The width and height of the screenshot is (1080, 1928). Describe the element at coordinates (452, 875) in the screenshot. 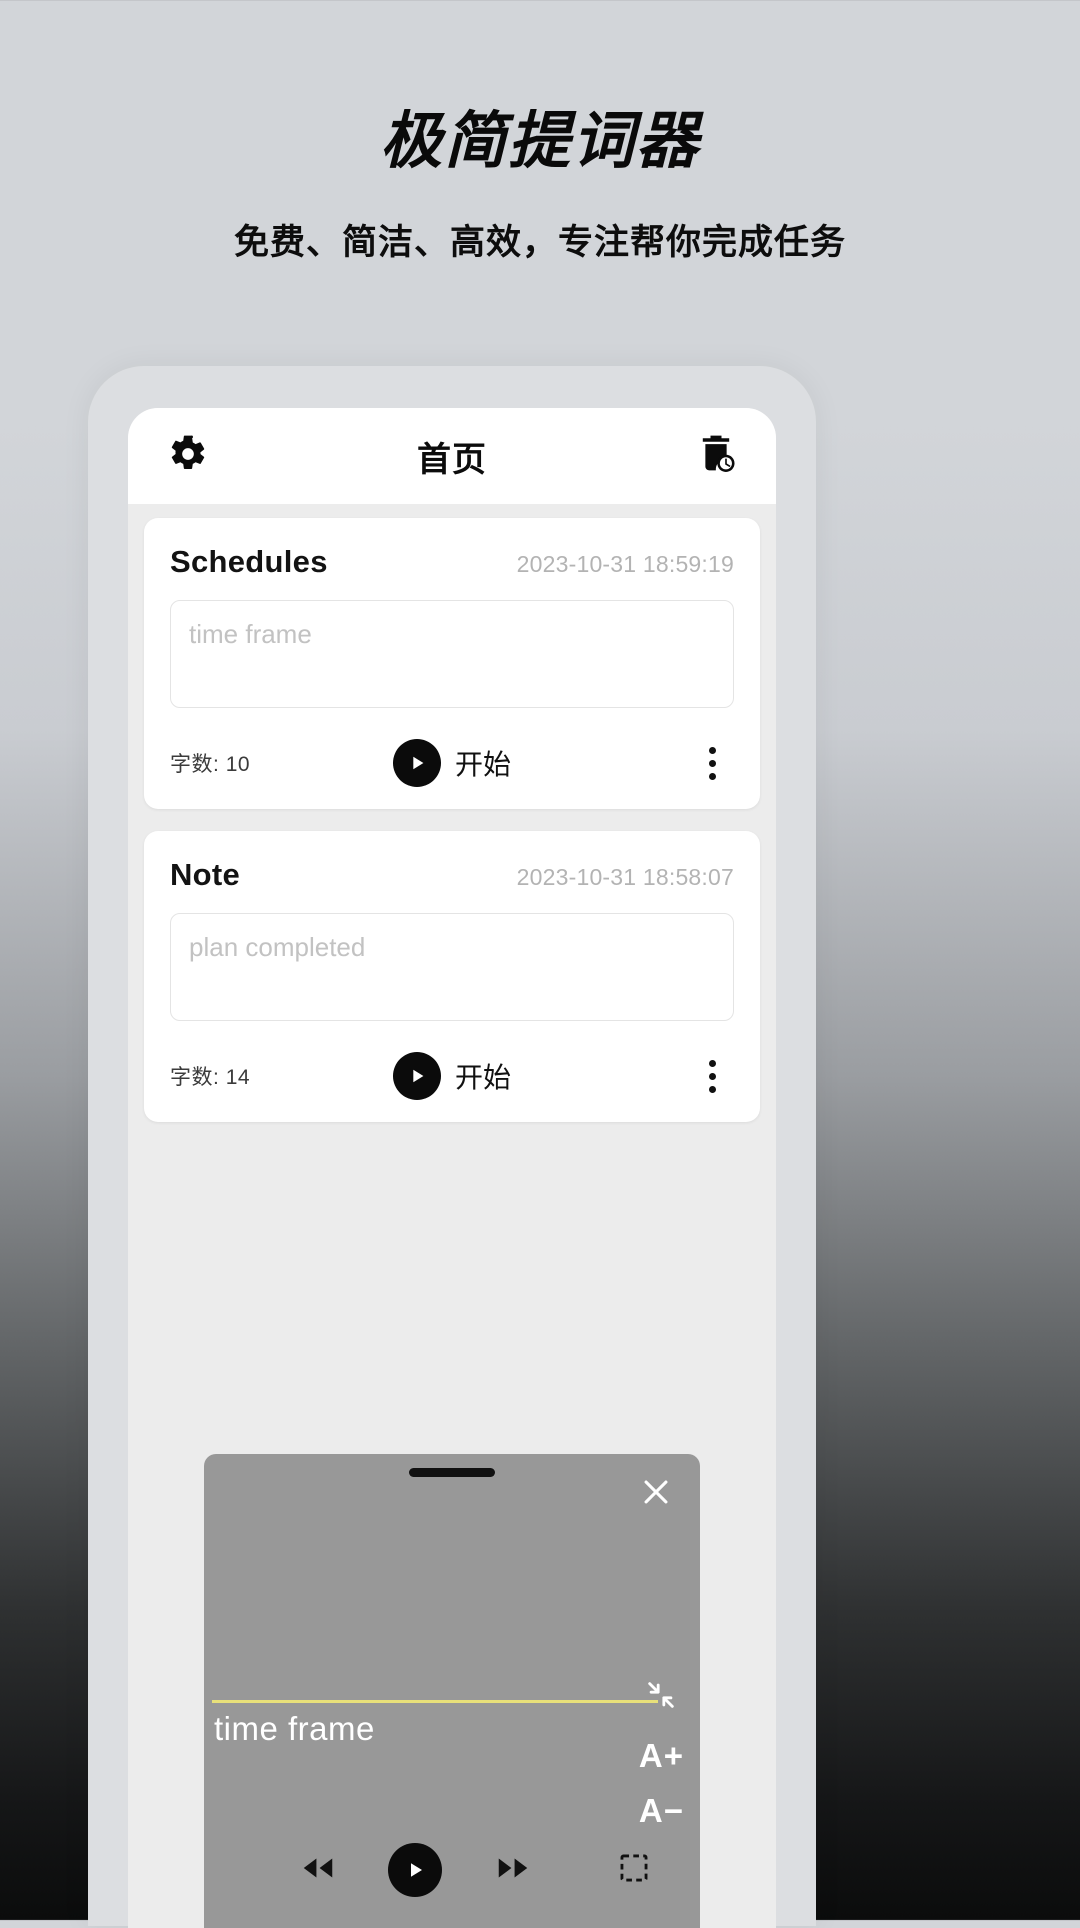

I see `card-header: Note 2023-10-31 18:58:07` at that location.